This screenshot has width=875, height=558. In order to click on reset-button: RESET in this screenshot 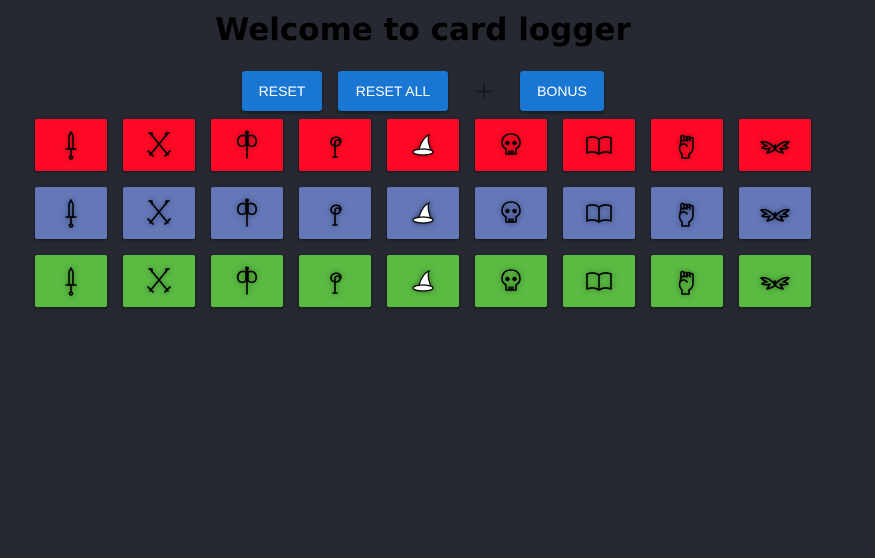, I will do `click(282, 91)`.